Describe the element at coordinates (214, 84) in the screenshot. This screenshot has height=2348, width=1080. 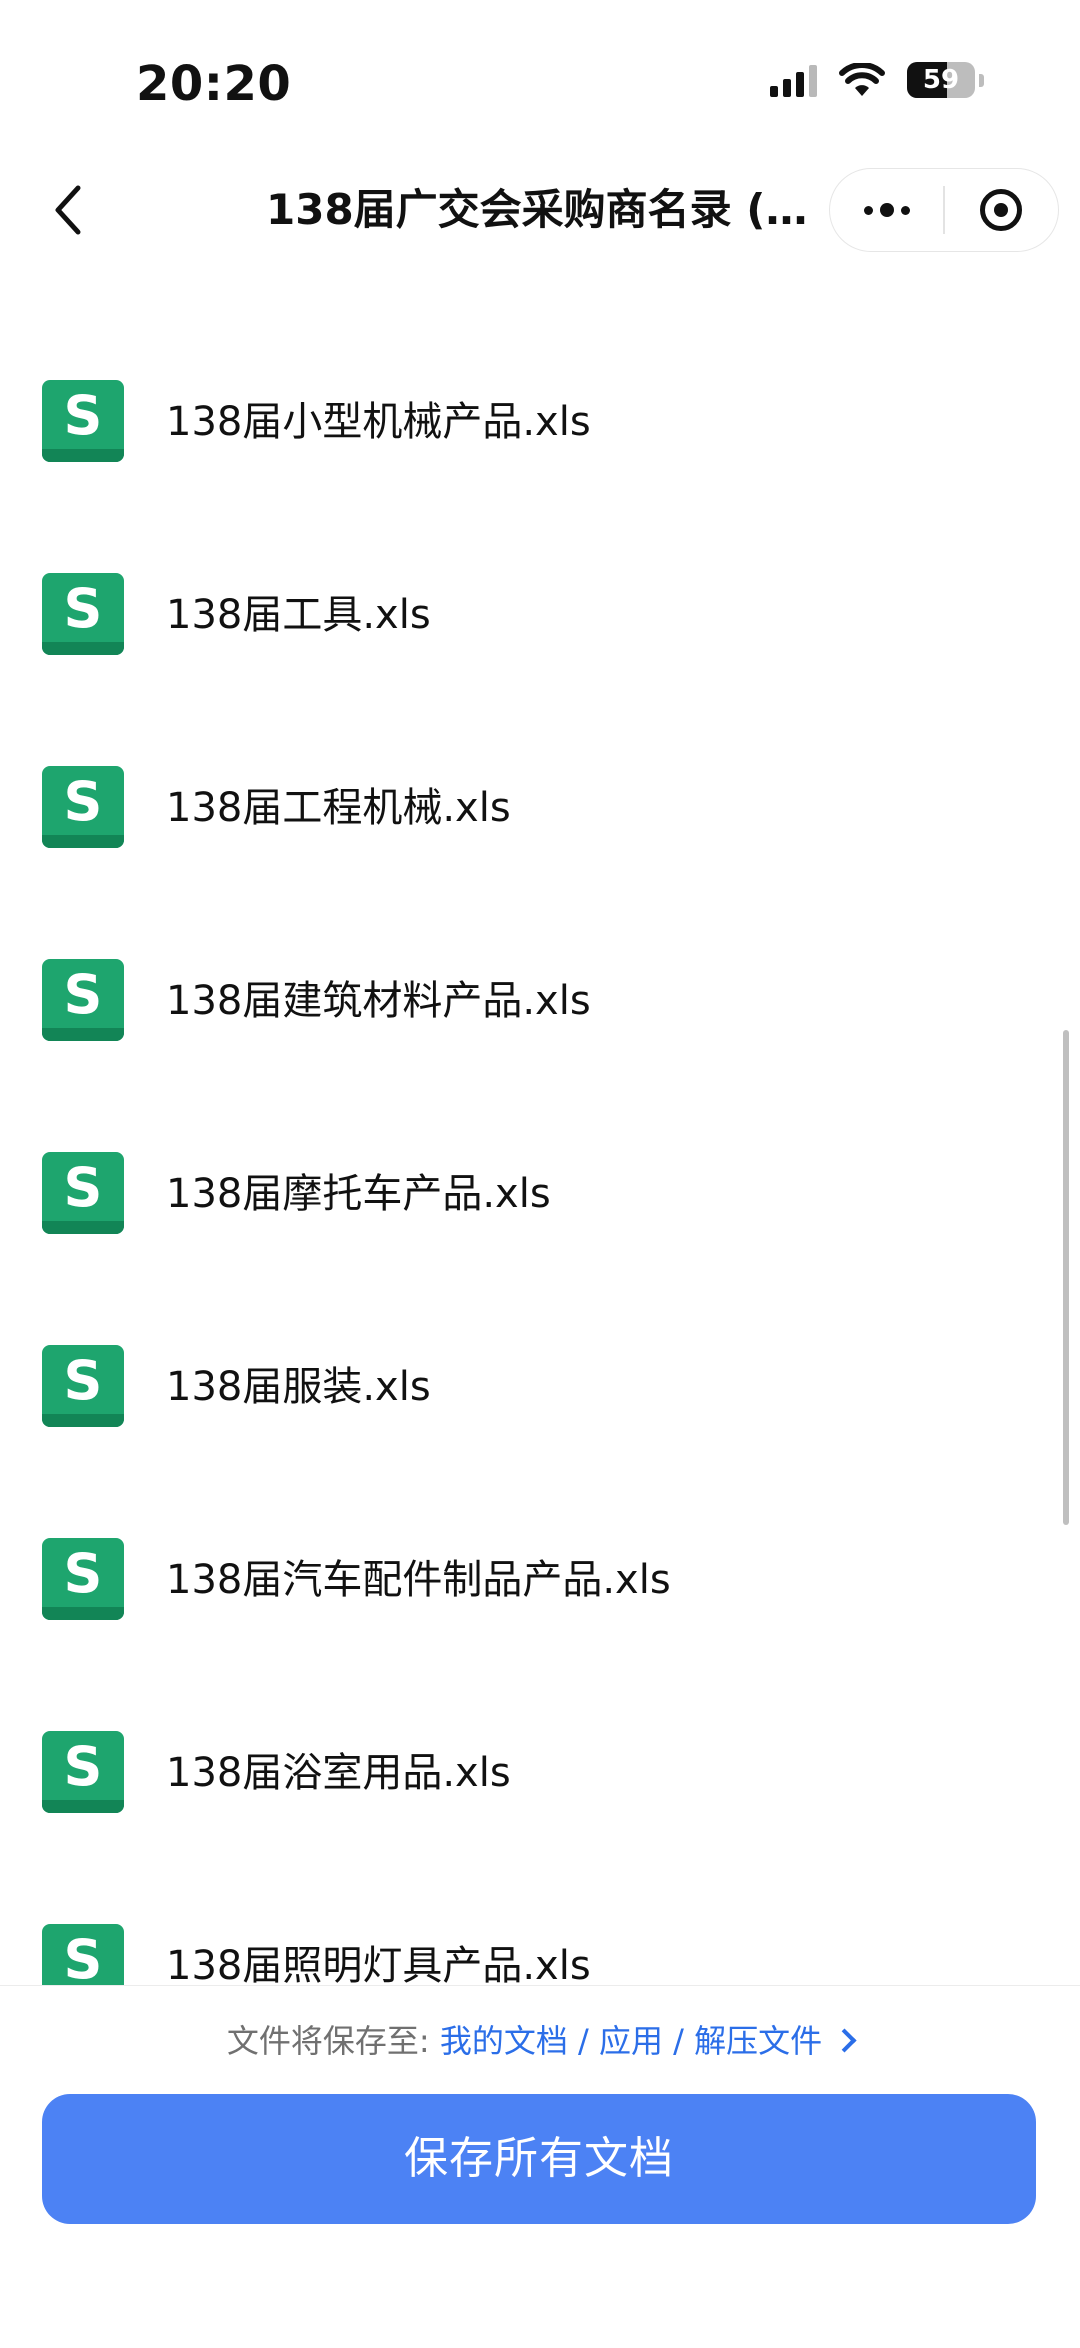
I see `status-time: 20:20` at that location.